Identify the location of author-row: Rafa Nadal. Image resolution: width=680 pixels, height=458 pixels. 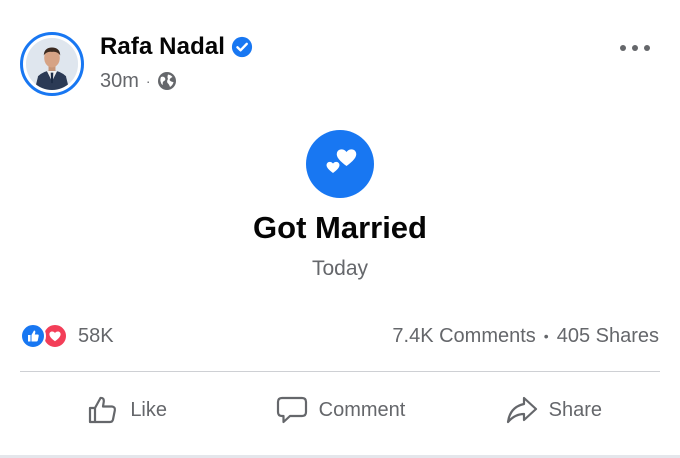
(176, 47).